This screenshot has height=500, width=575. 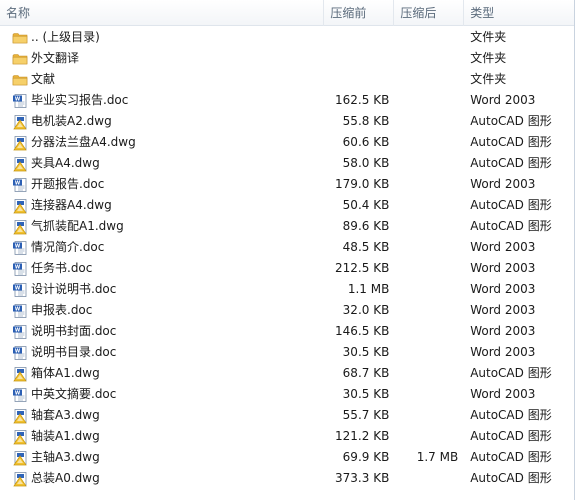 I want to click on file-name-cell: W 设计说明书.doc, so click(x=162, y=289).